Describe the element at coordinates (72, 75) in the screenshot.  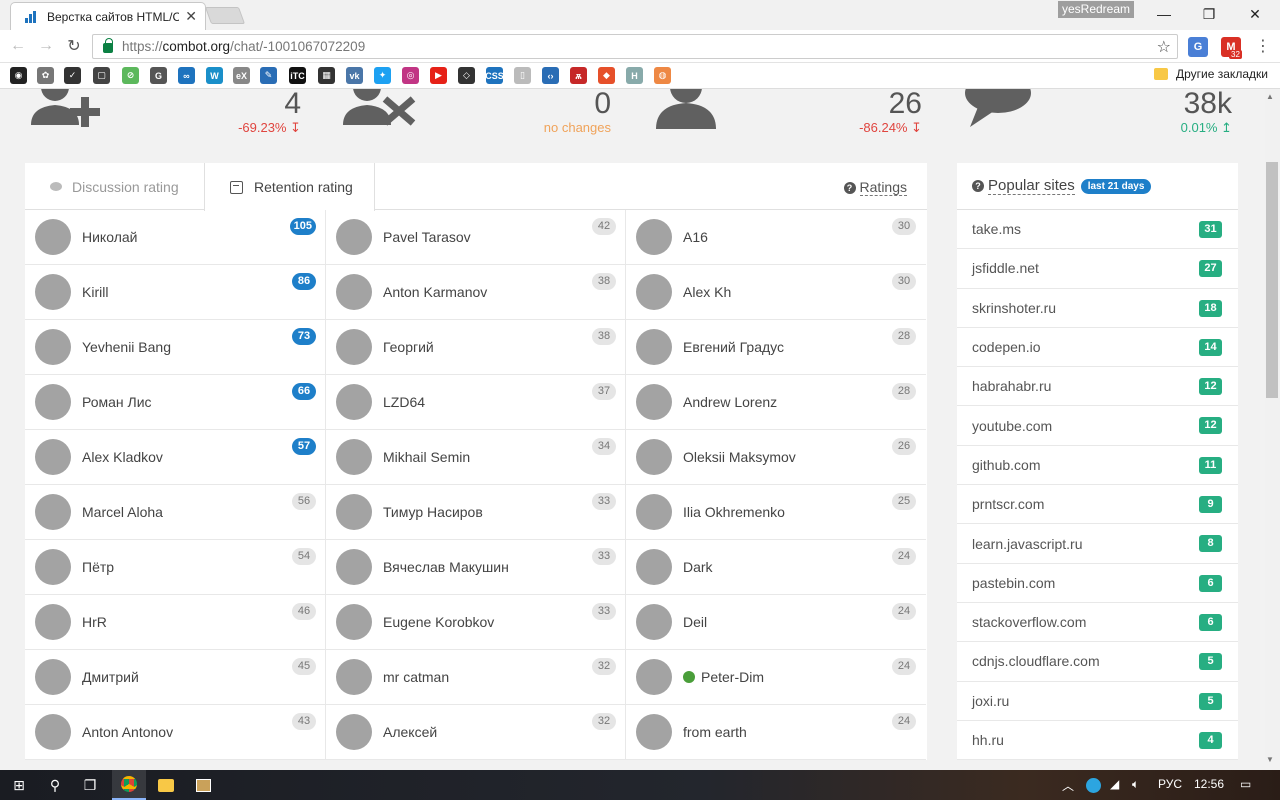
I see `shield-bookmark-icon: ✓` at that location.